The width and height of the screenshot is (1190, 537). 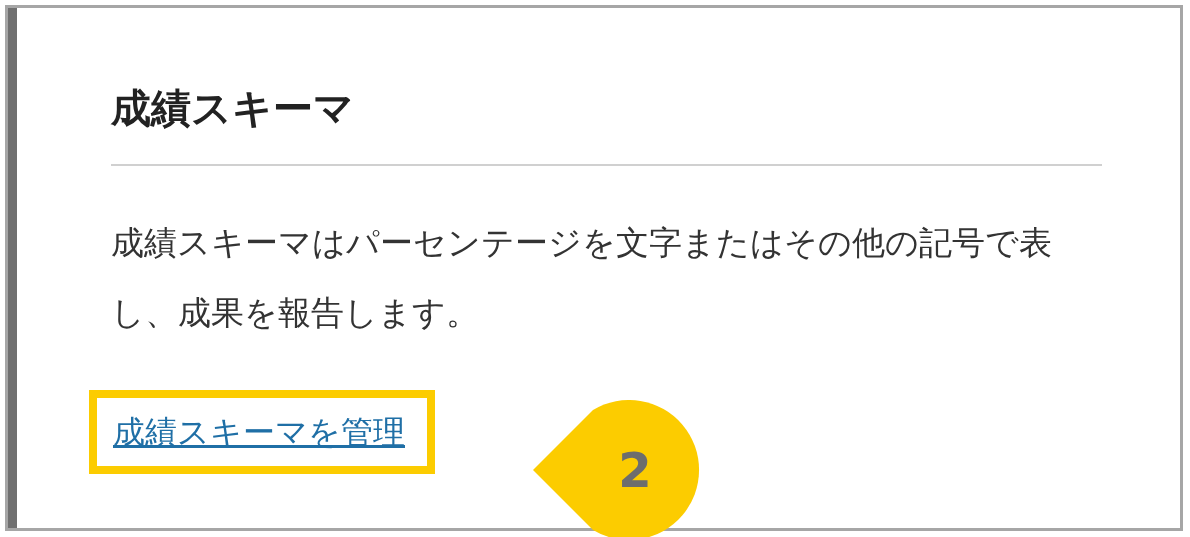 I want to click on callout-number: 2, so click(x=635, y=470).